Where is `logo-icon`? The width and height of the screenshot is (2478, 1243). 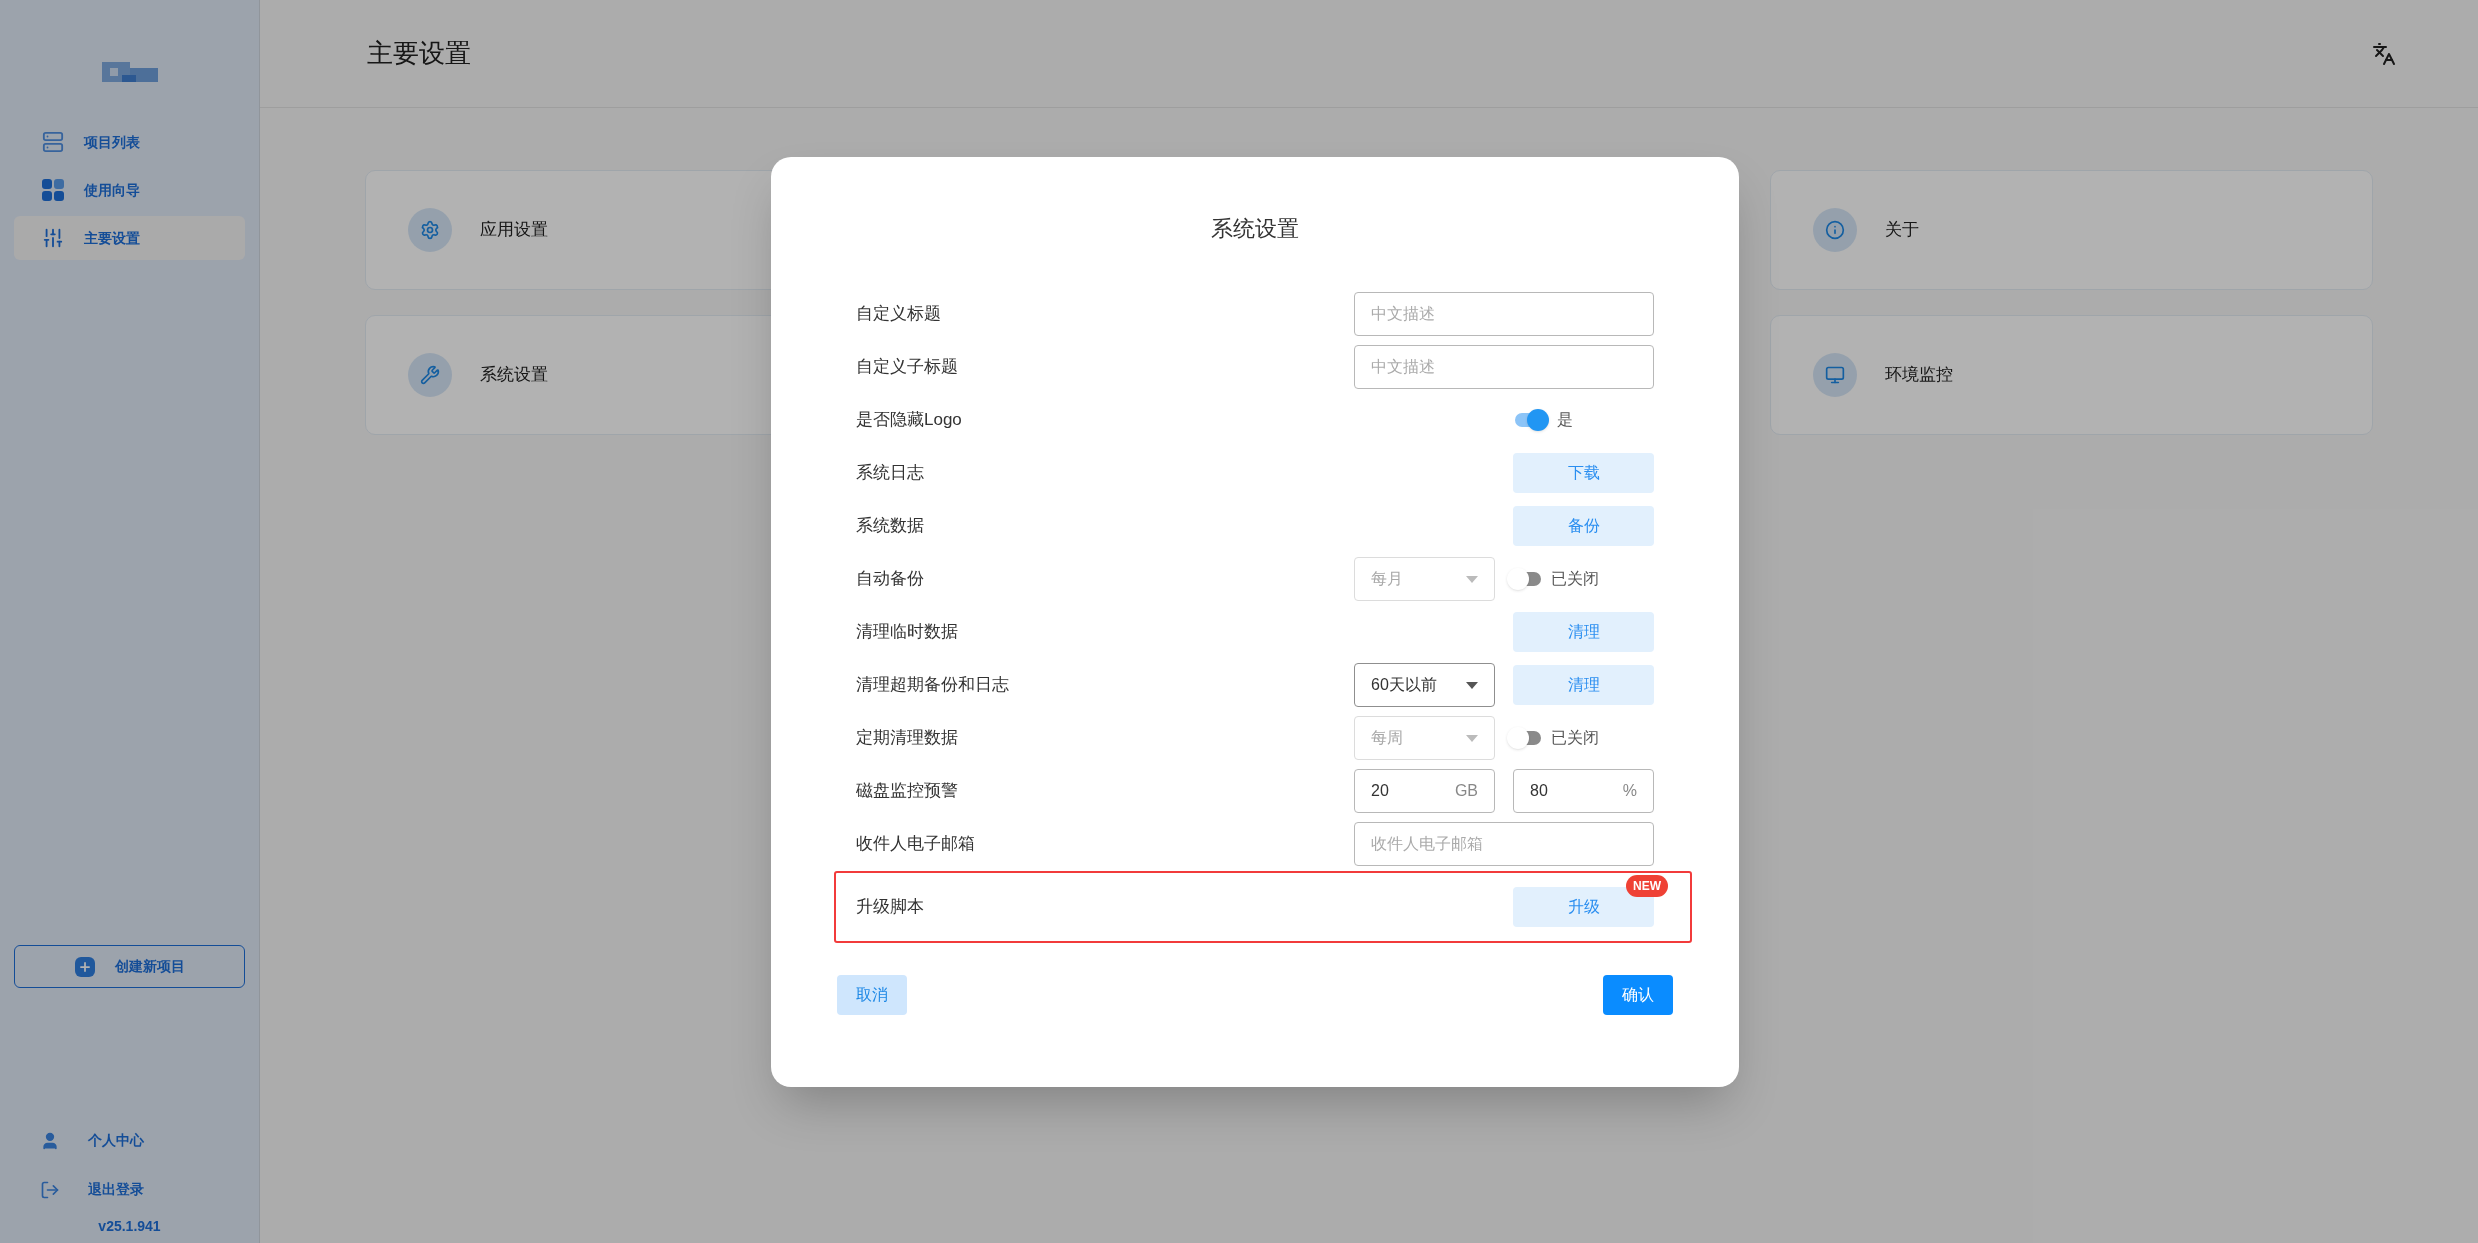
logo-icon is located at coordinates (129, 72).